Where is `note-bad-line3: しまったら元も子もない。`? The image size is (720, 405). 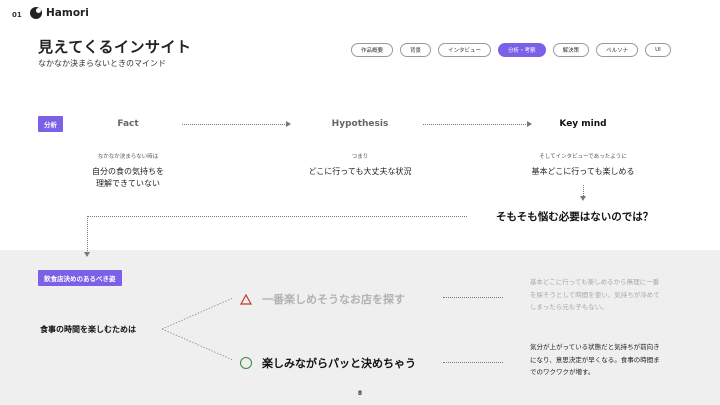 note-bad-line3: しまったら元も子もない。 is located at coordinates (569, 307).